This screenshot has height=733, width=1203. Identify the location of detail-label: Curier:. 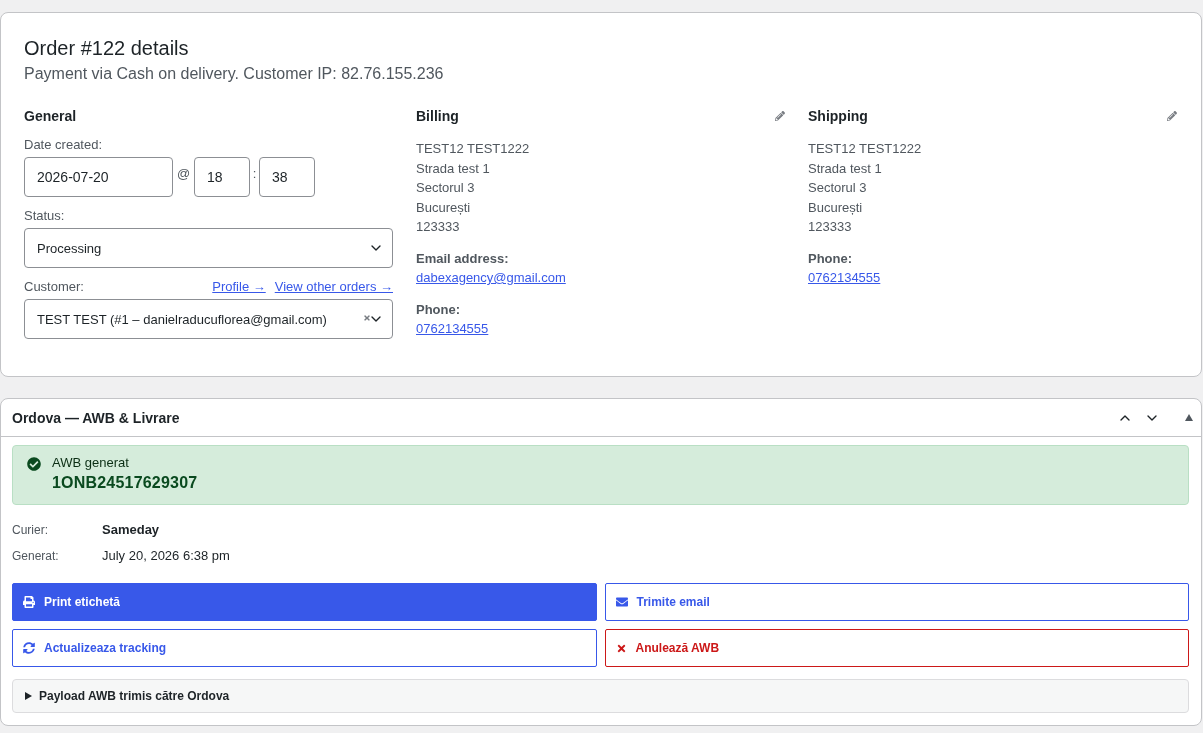
(30, 530).